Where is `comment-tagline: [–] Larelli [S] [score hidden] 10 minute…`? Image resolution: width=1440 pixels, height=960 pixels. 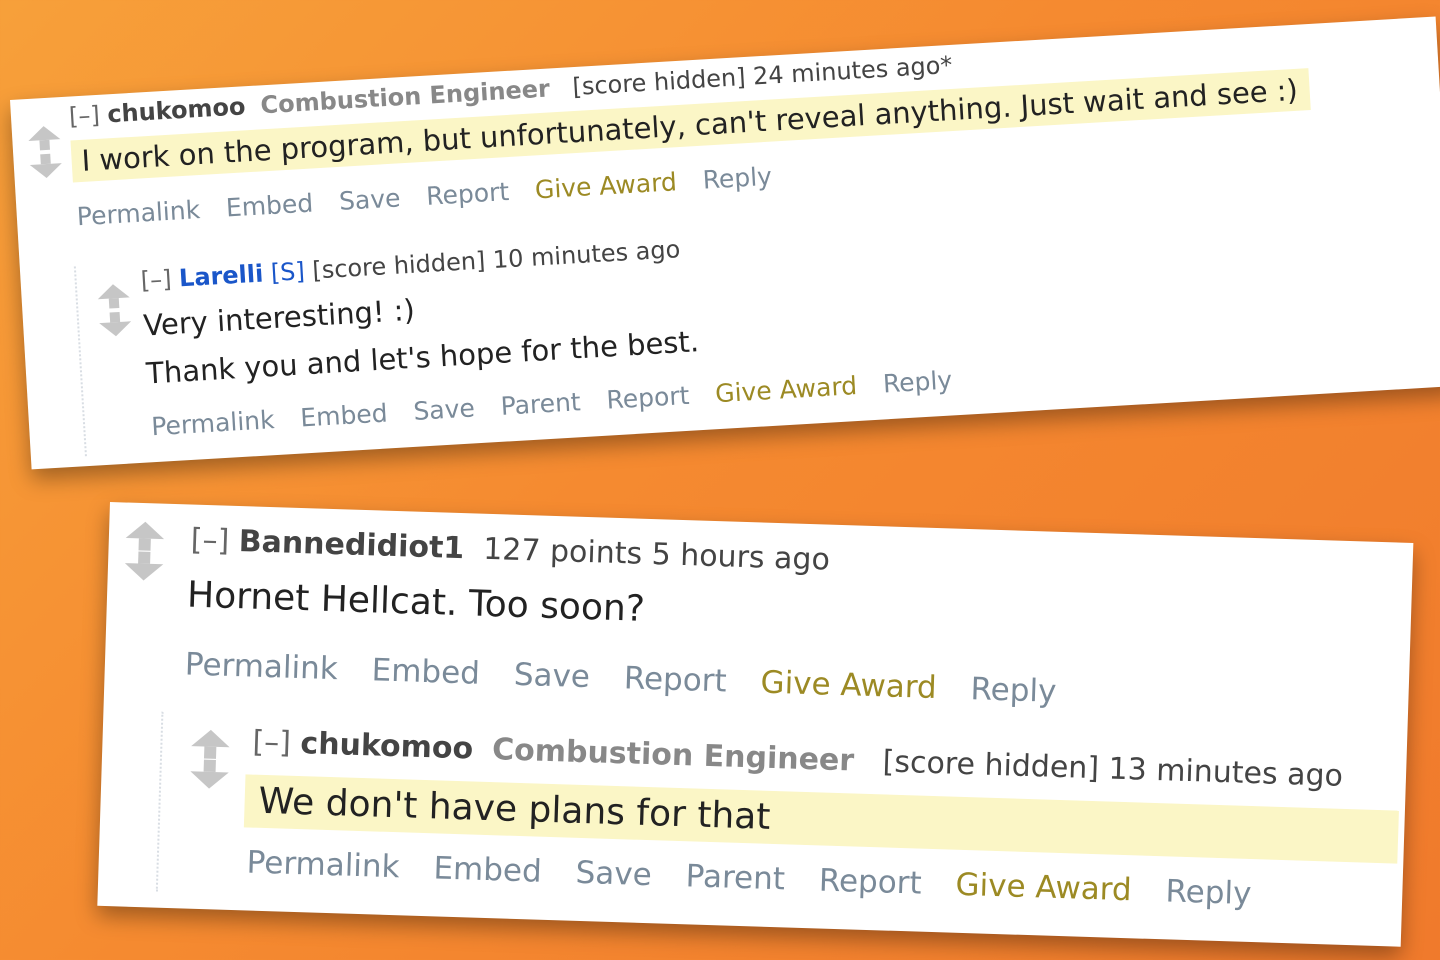 comment-tagline: [–] Larelli [S] [score hidden] 10 minute… is located at coordinates (410, 265).